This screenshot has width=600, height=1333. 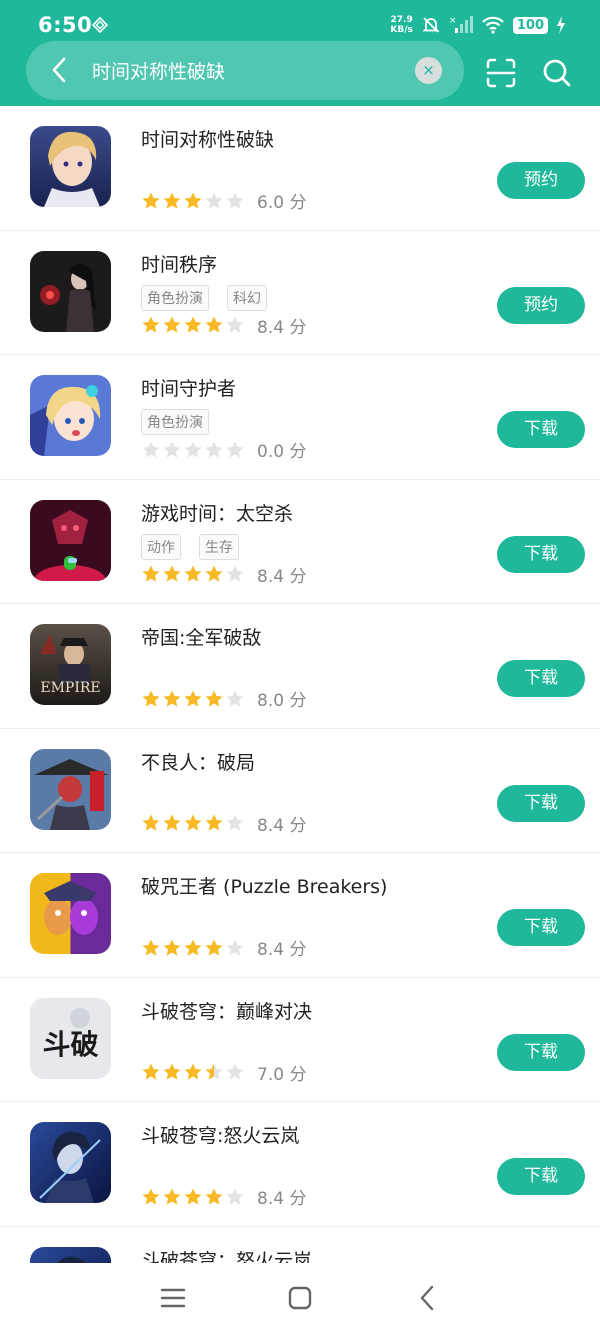 I want to click on result-item-8: 斗破 斗破苍穹：巅峰对决 7.0 分 下载, so click(x=300, y=1040).